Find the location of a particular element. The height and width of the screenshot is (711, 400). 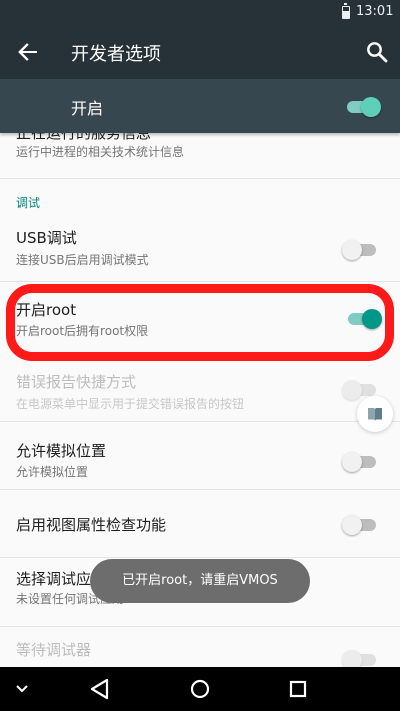

pref-bug-report-title: 错误报告快捷方式 is located at coordinates (76, 382).